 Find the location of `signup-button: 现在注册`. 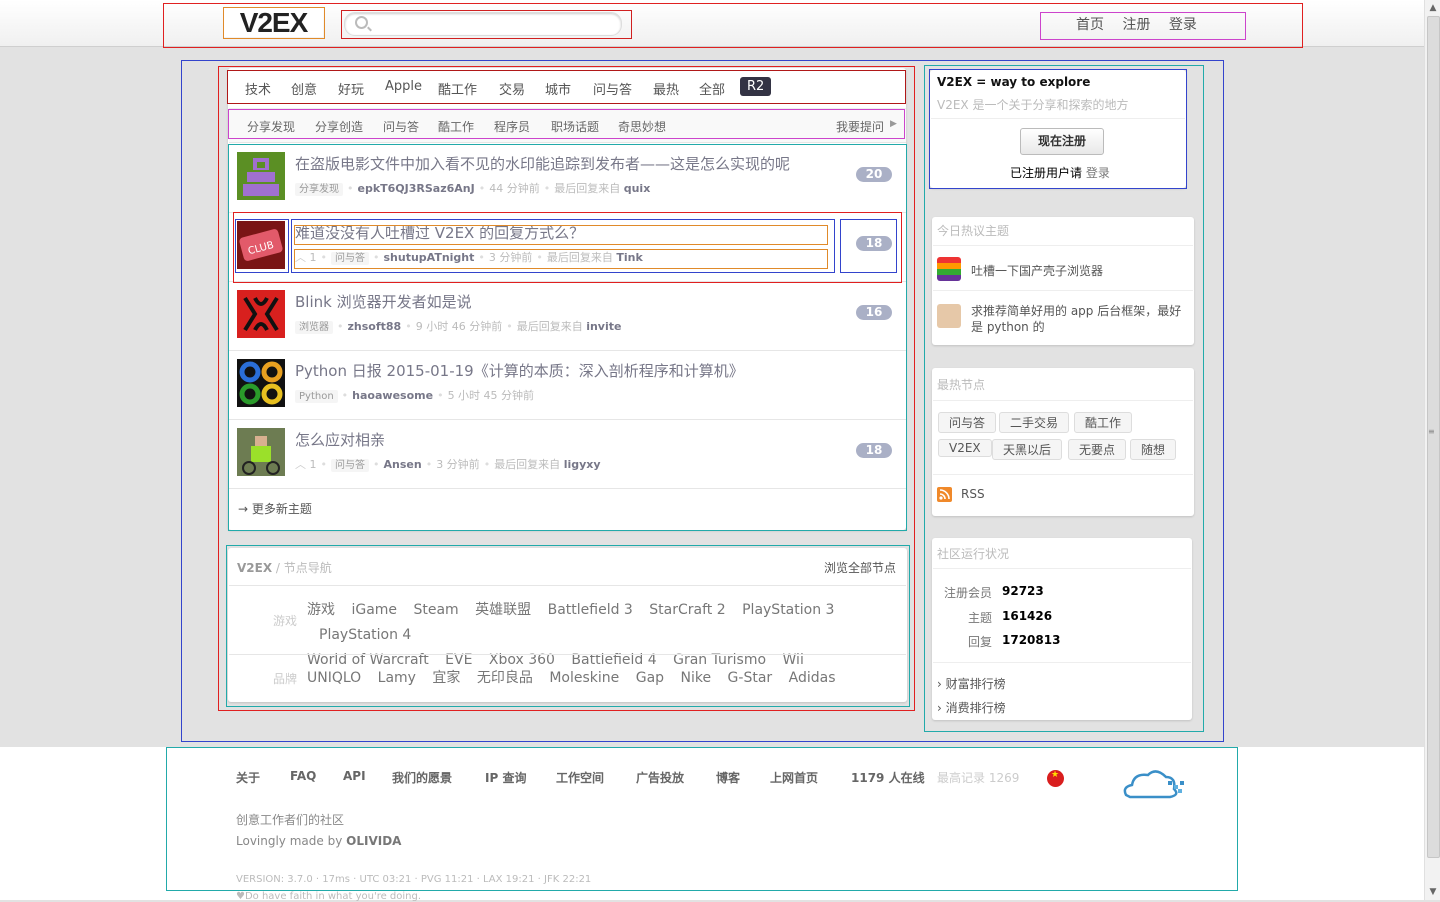

signup-button: 现在注册 is located at coordinates (1062, 141).